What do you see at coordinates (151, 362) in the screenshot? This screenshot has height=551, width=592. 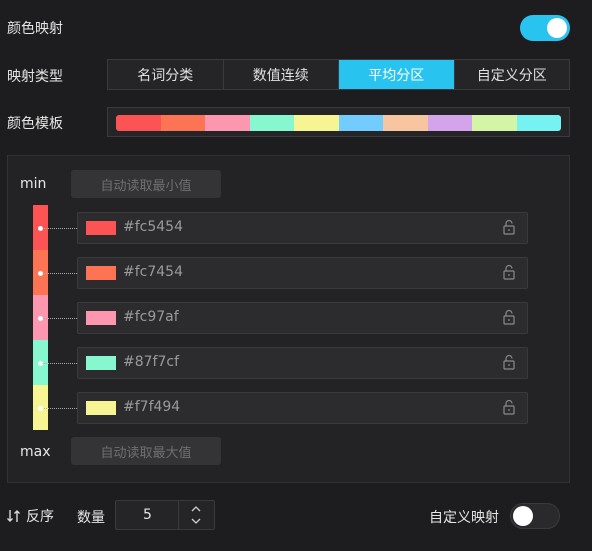 I see `color-hex-value: #87f7cf` at bounding box center [151, 362].